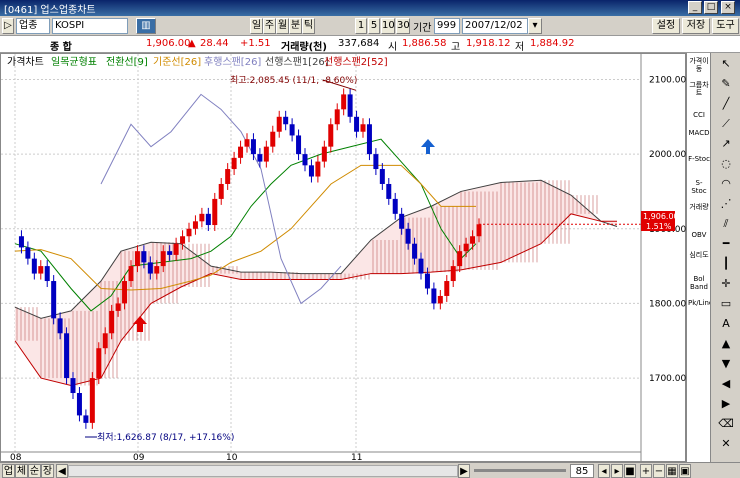  Describe the element at coordinates (726, 124) in the screenshot. I see `trendline-icon: ⟋` at that location.